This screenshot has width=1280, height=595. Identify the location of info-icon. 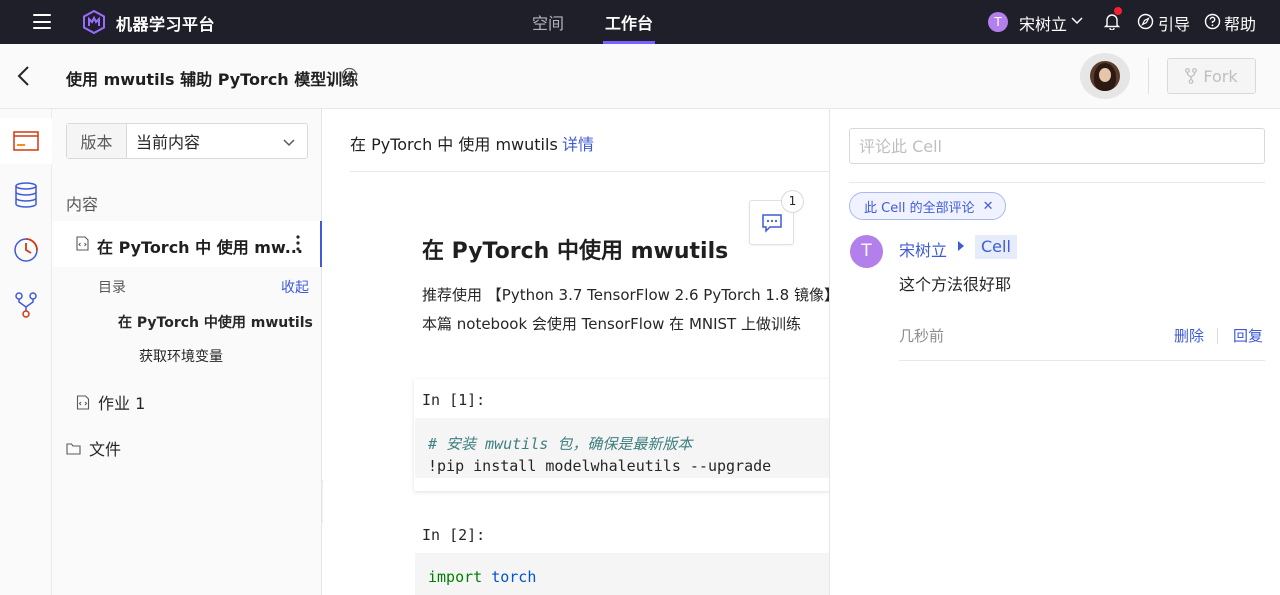
(349, 75).